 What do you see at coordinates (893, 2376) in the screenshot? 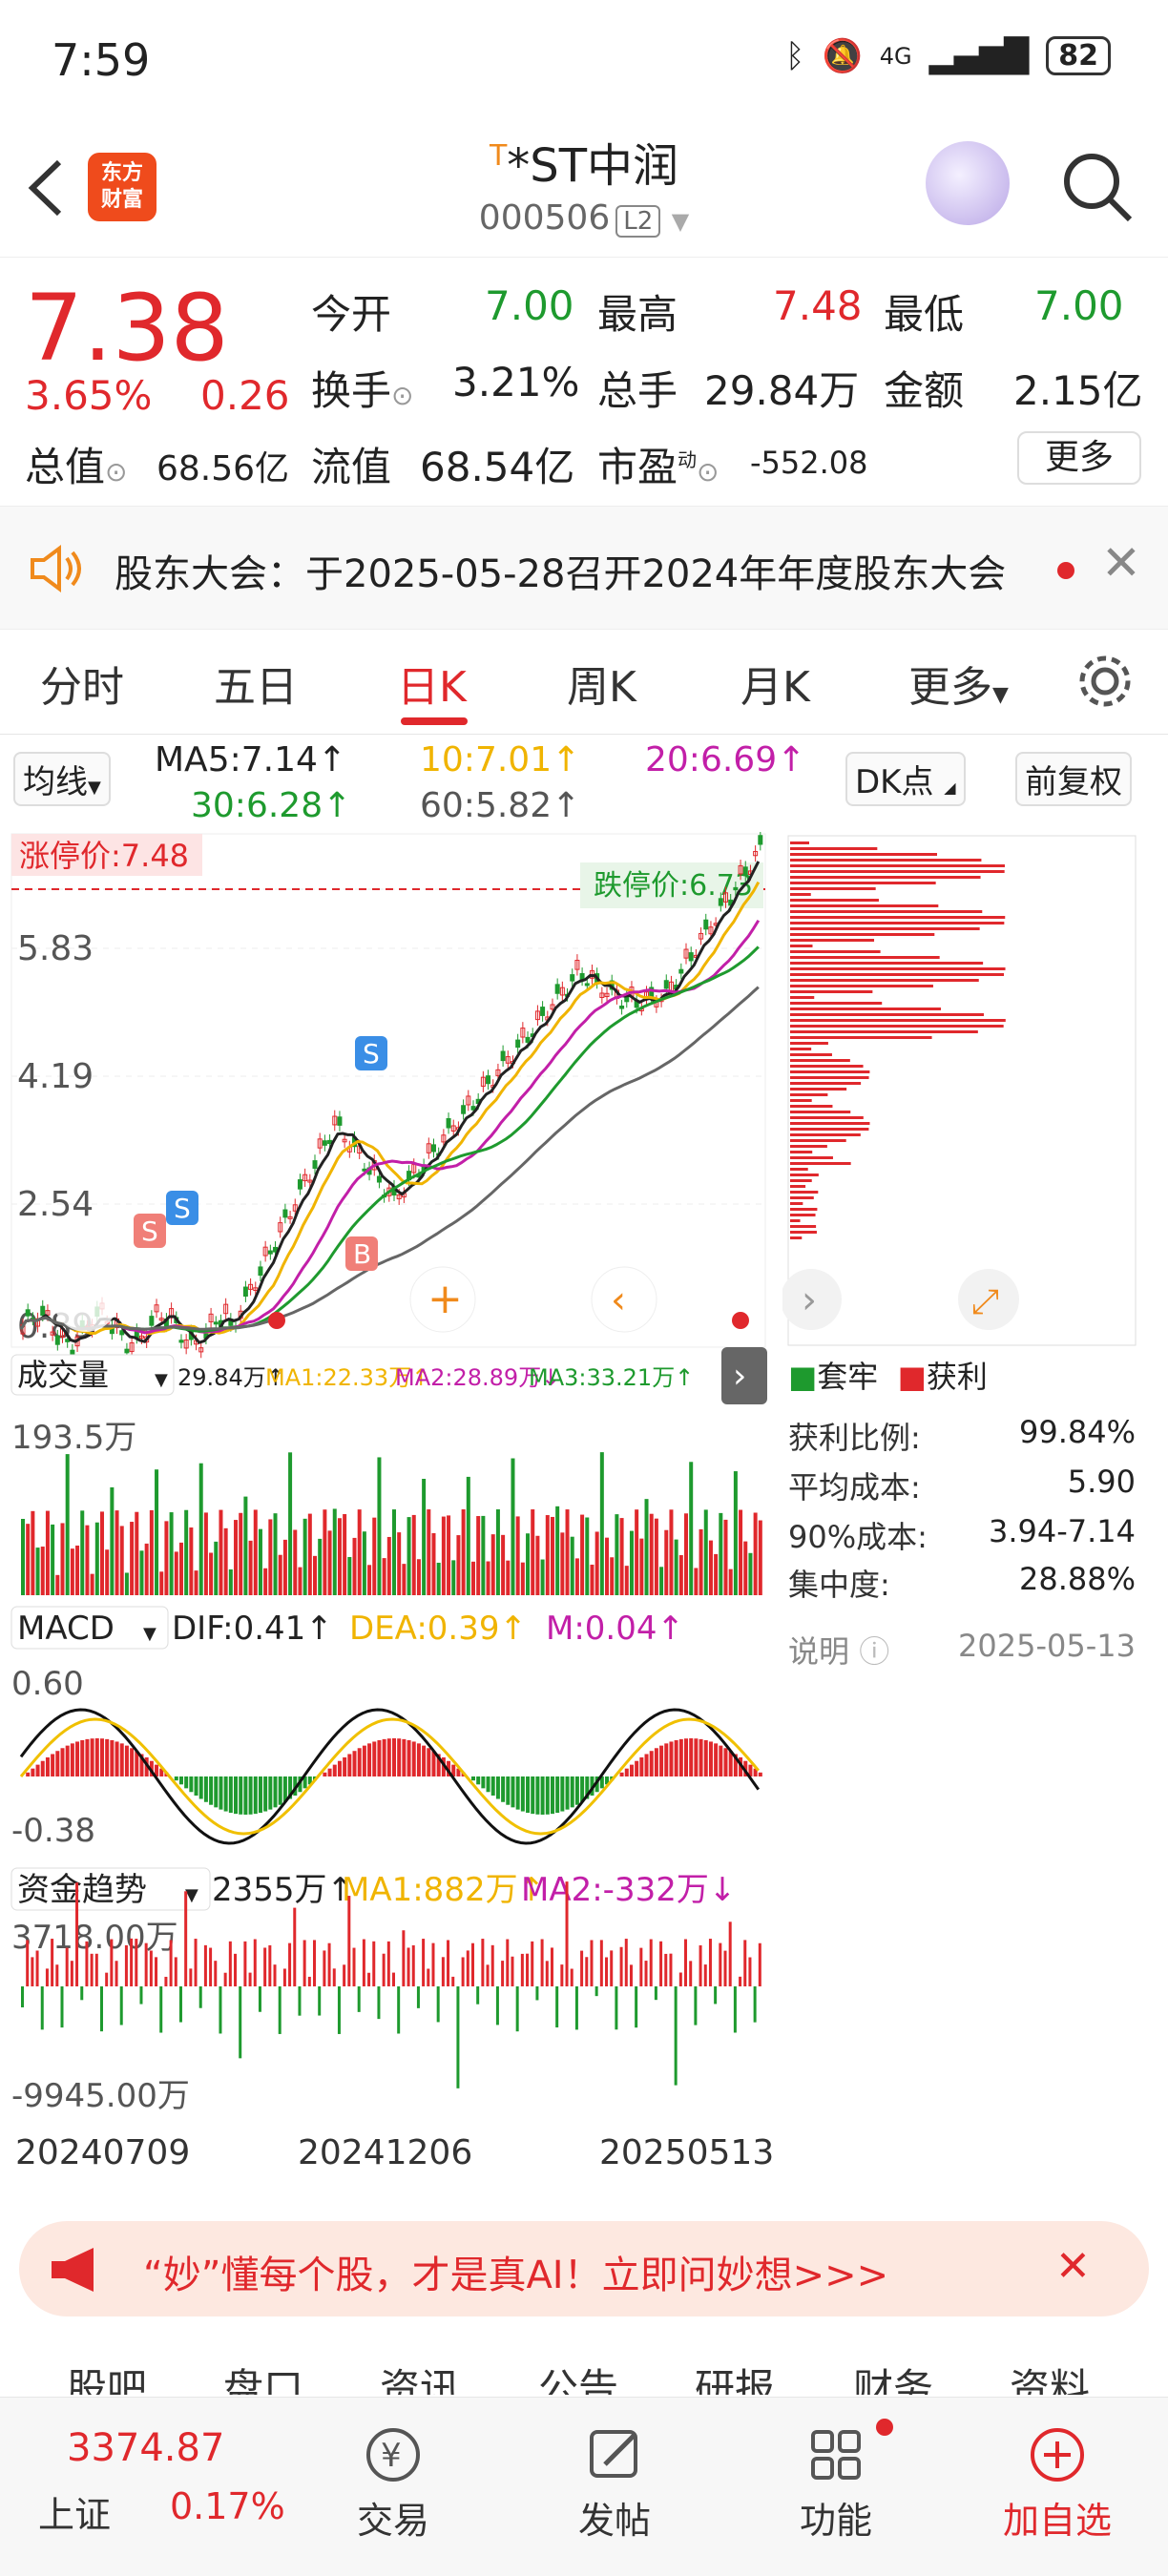
I see `tab-finance: 财务` at bounding box center [893, 2376].